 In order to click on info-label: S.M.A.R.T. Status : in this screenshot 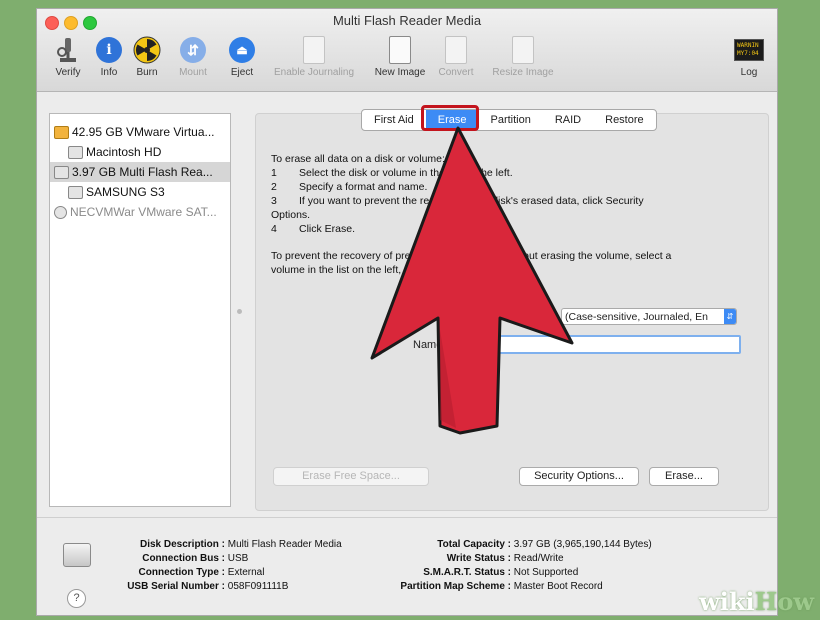, I will do `click(467, 572)`.